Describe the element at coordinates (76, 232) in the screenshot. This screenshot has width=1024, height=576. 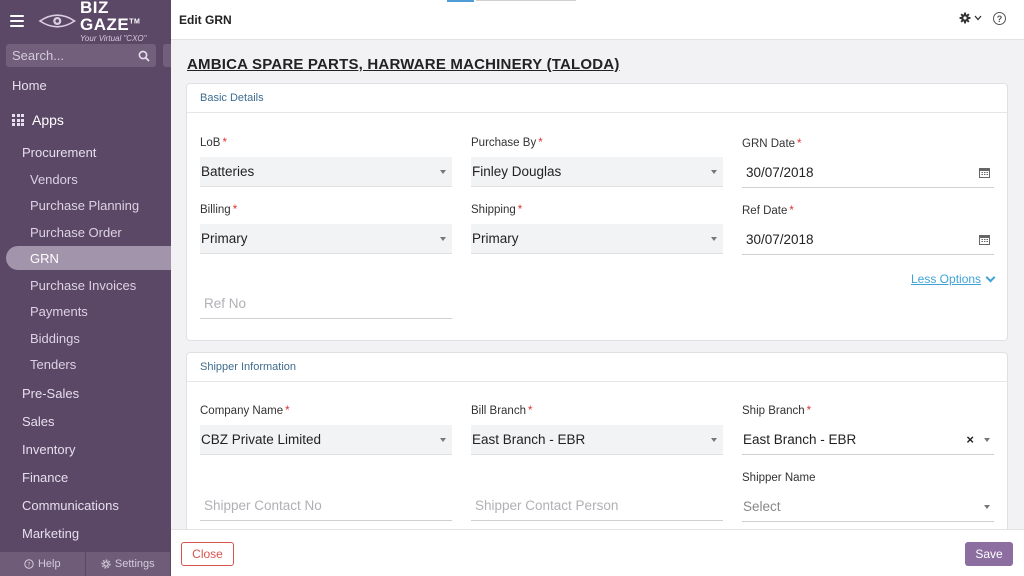
I see `sidebar-item-purchase-order: Purchase Order` at that location.